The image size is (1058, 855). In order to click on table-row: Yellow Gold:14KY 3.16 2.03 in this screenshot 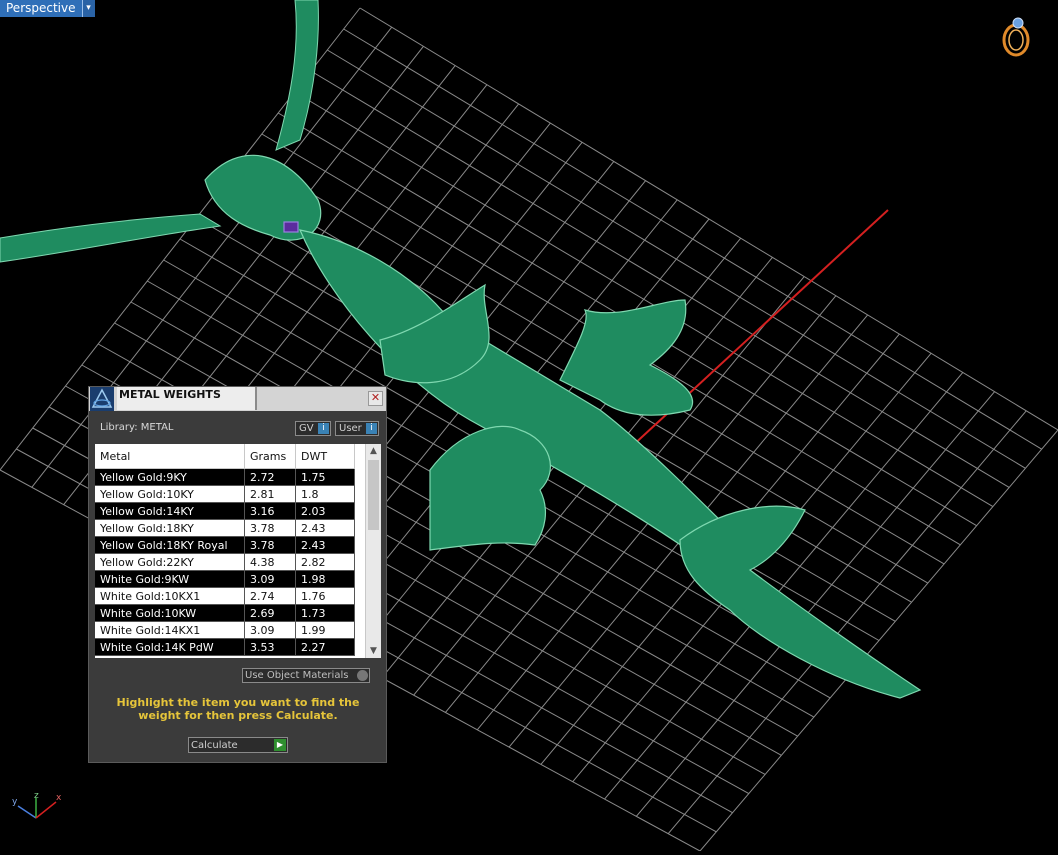, I will do `click(225, 511)`.